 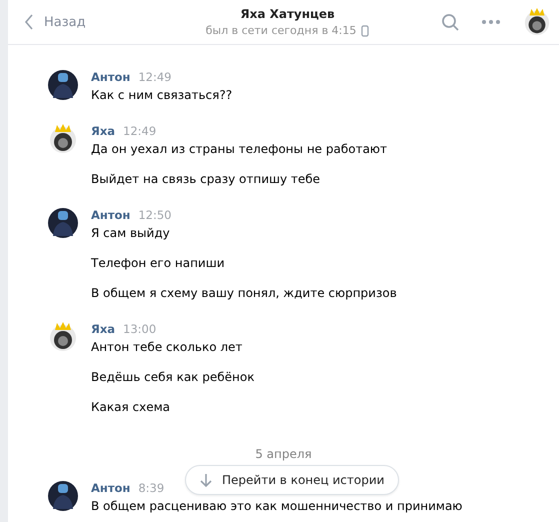 I want to click on chat-title: Яха Хатунцев, so click(x=287, y=14).